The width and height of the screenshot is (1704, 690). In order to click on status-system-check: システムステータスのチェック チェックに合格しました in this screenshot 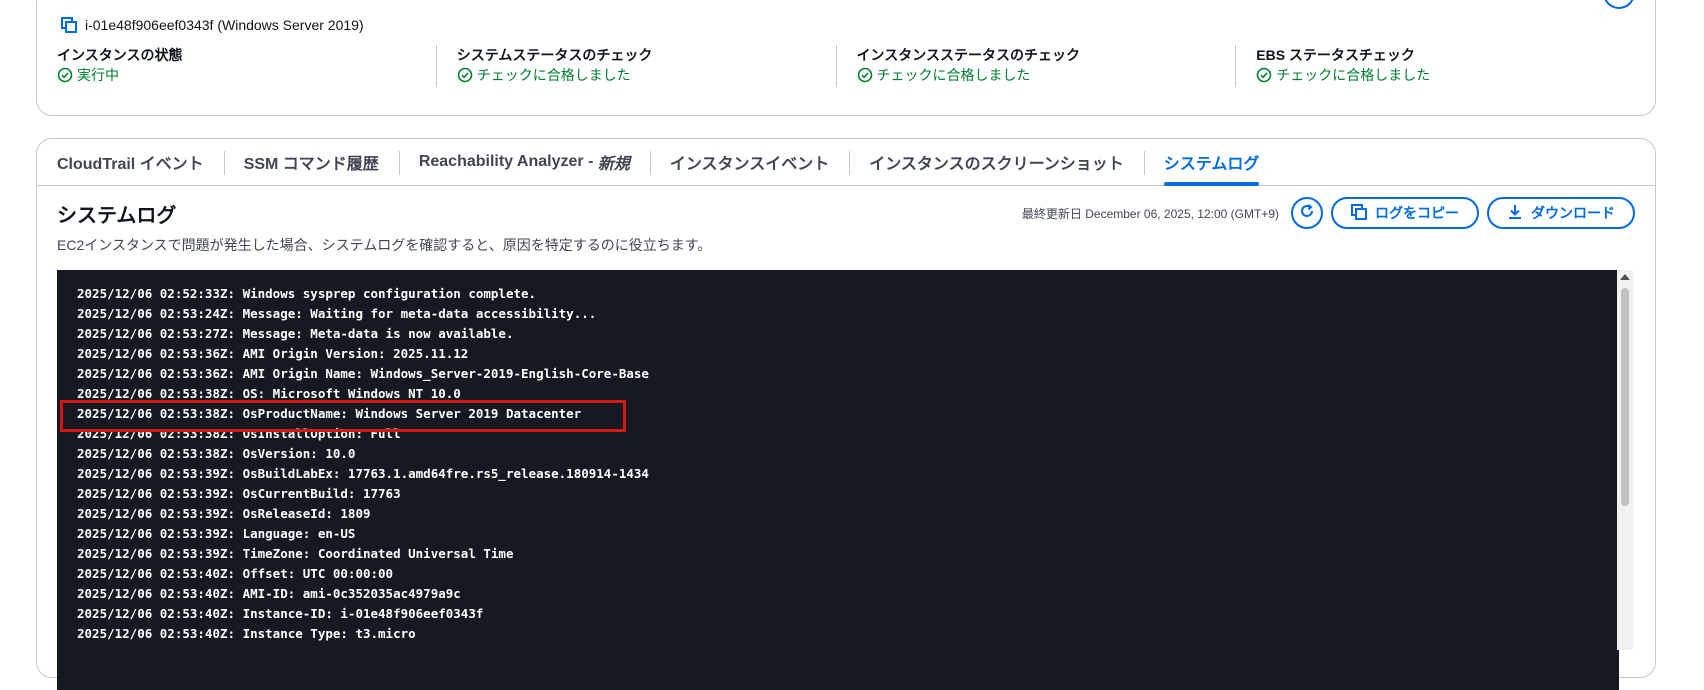, I will do `click(635, 66)`.